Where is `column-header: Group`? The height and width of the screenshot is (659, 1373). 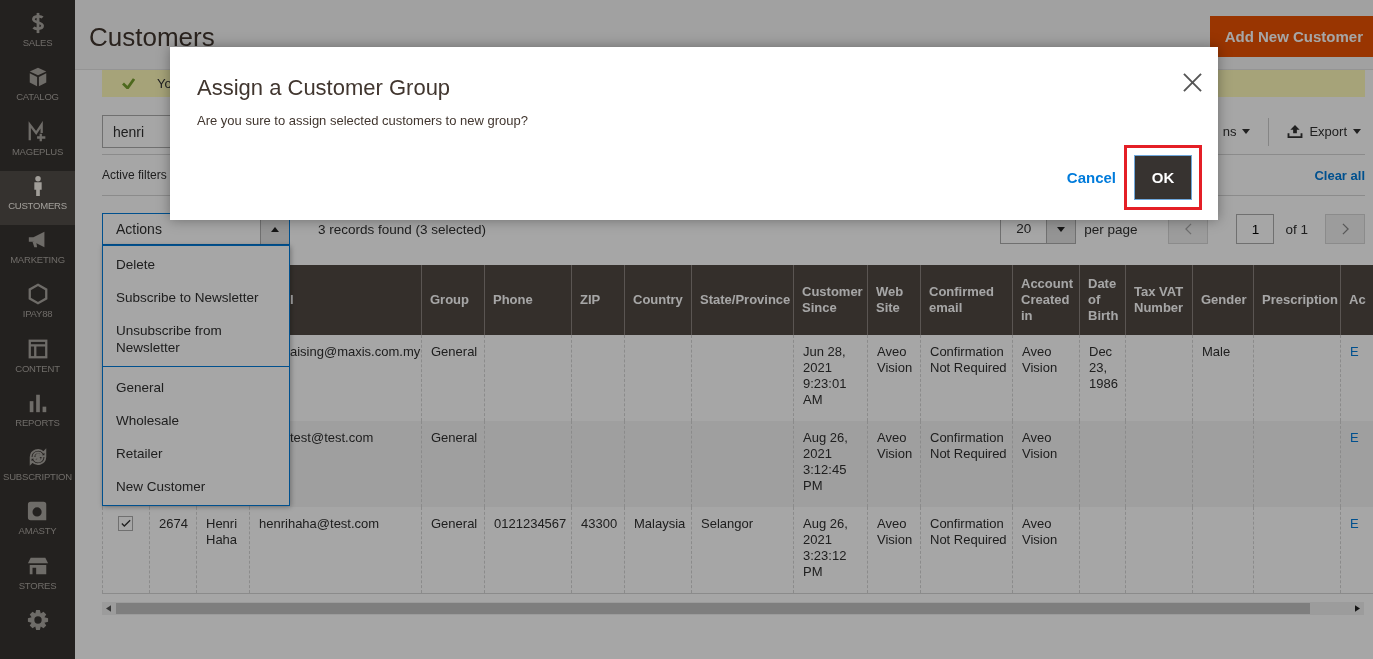 column-header: Group is located at coordinates (453, 300).